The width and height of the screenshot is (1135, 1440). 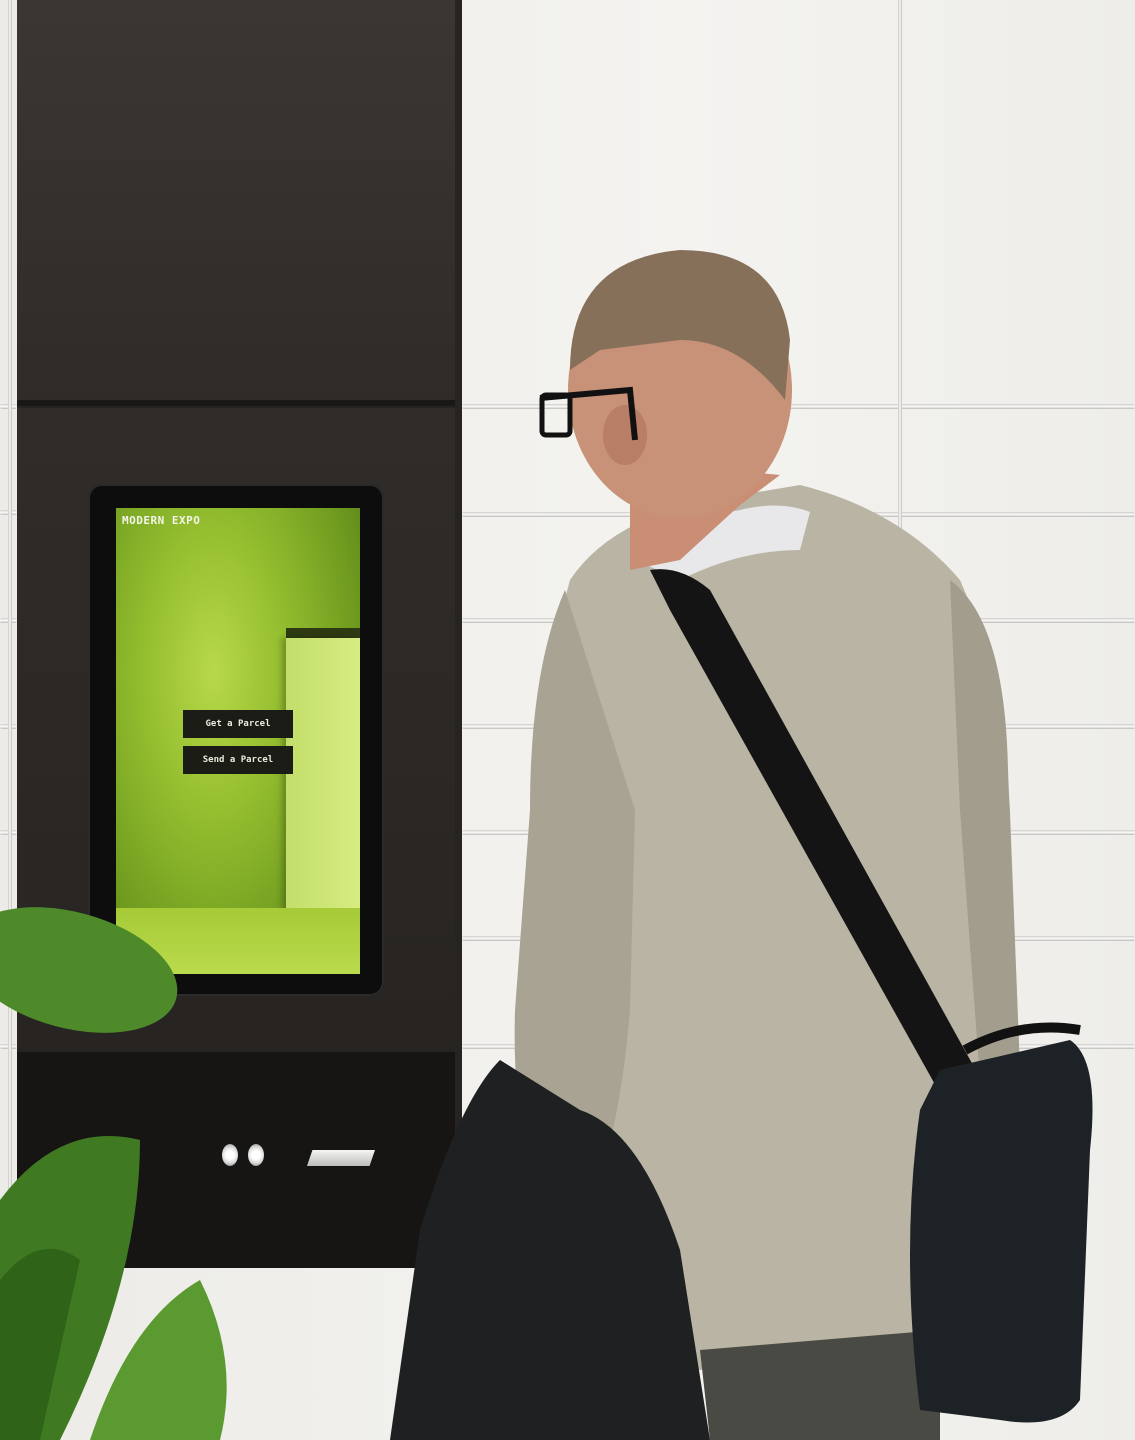 What do you see at coordinates (113, 1173) in the screenshot?
I see `plant-foliage` at bounding box center [113, 1173].